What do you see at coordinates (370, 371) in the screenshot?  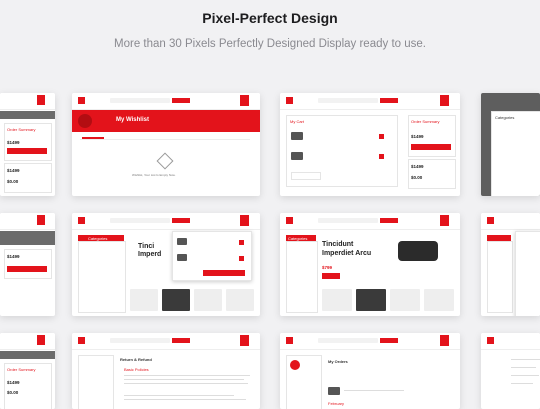 I see `screen-my-orders: My Orders February` at bounding box center [370, 371].